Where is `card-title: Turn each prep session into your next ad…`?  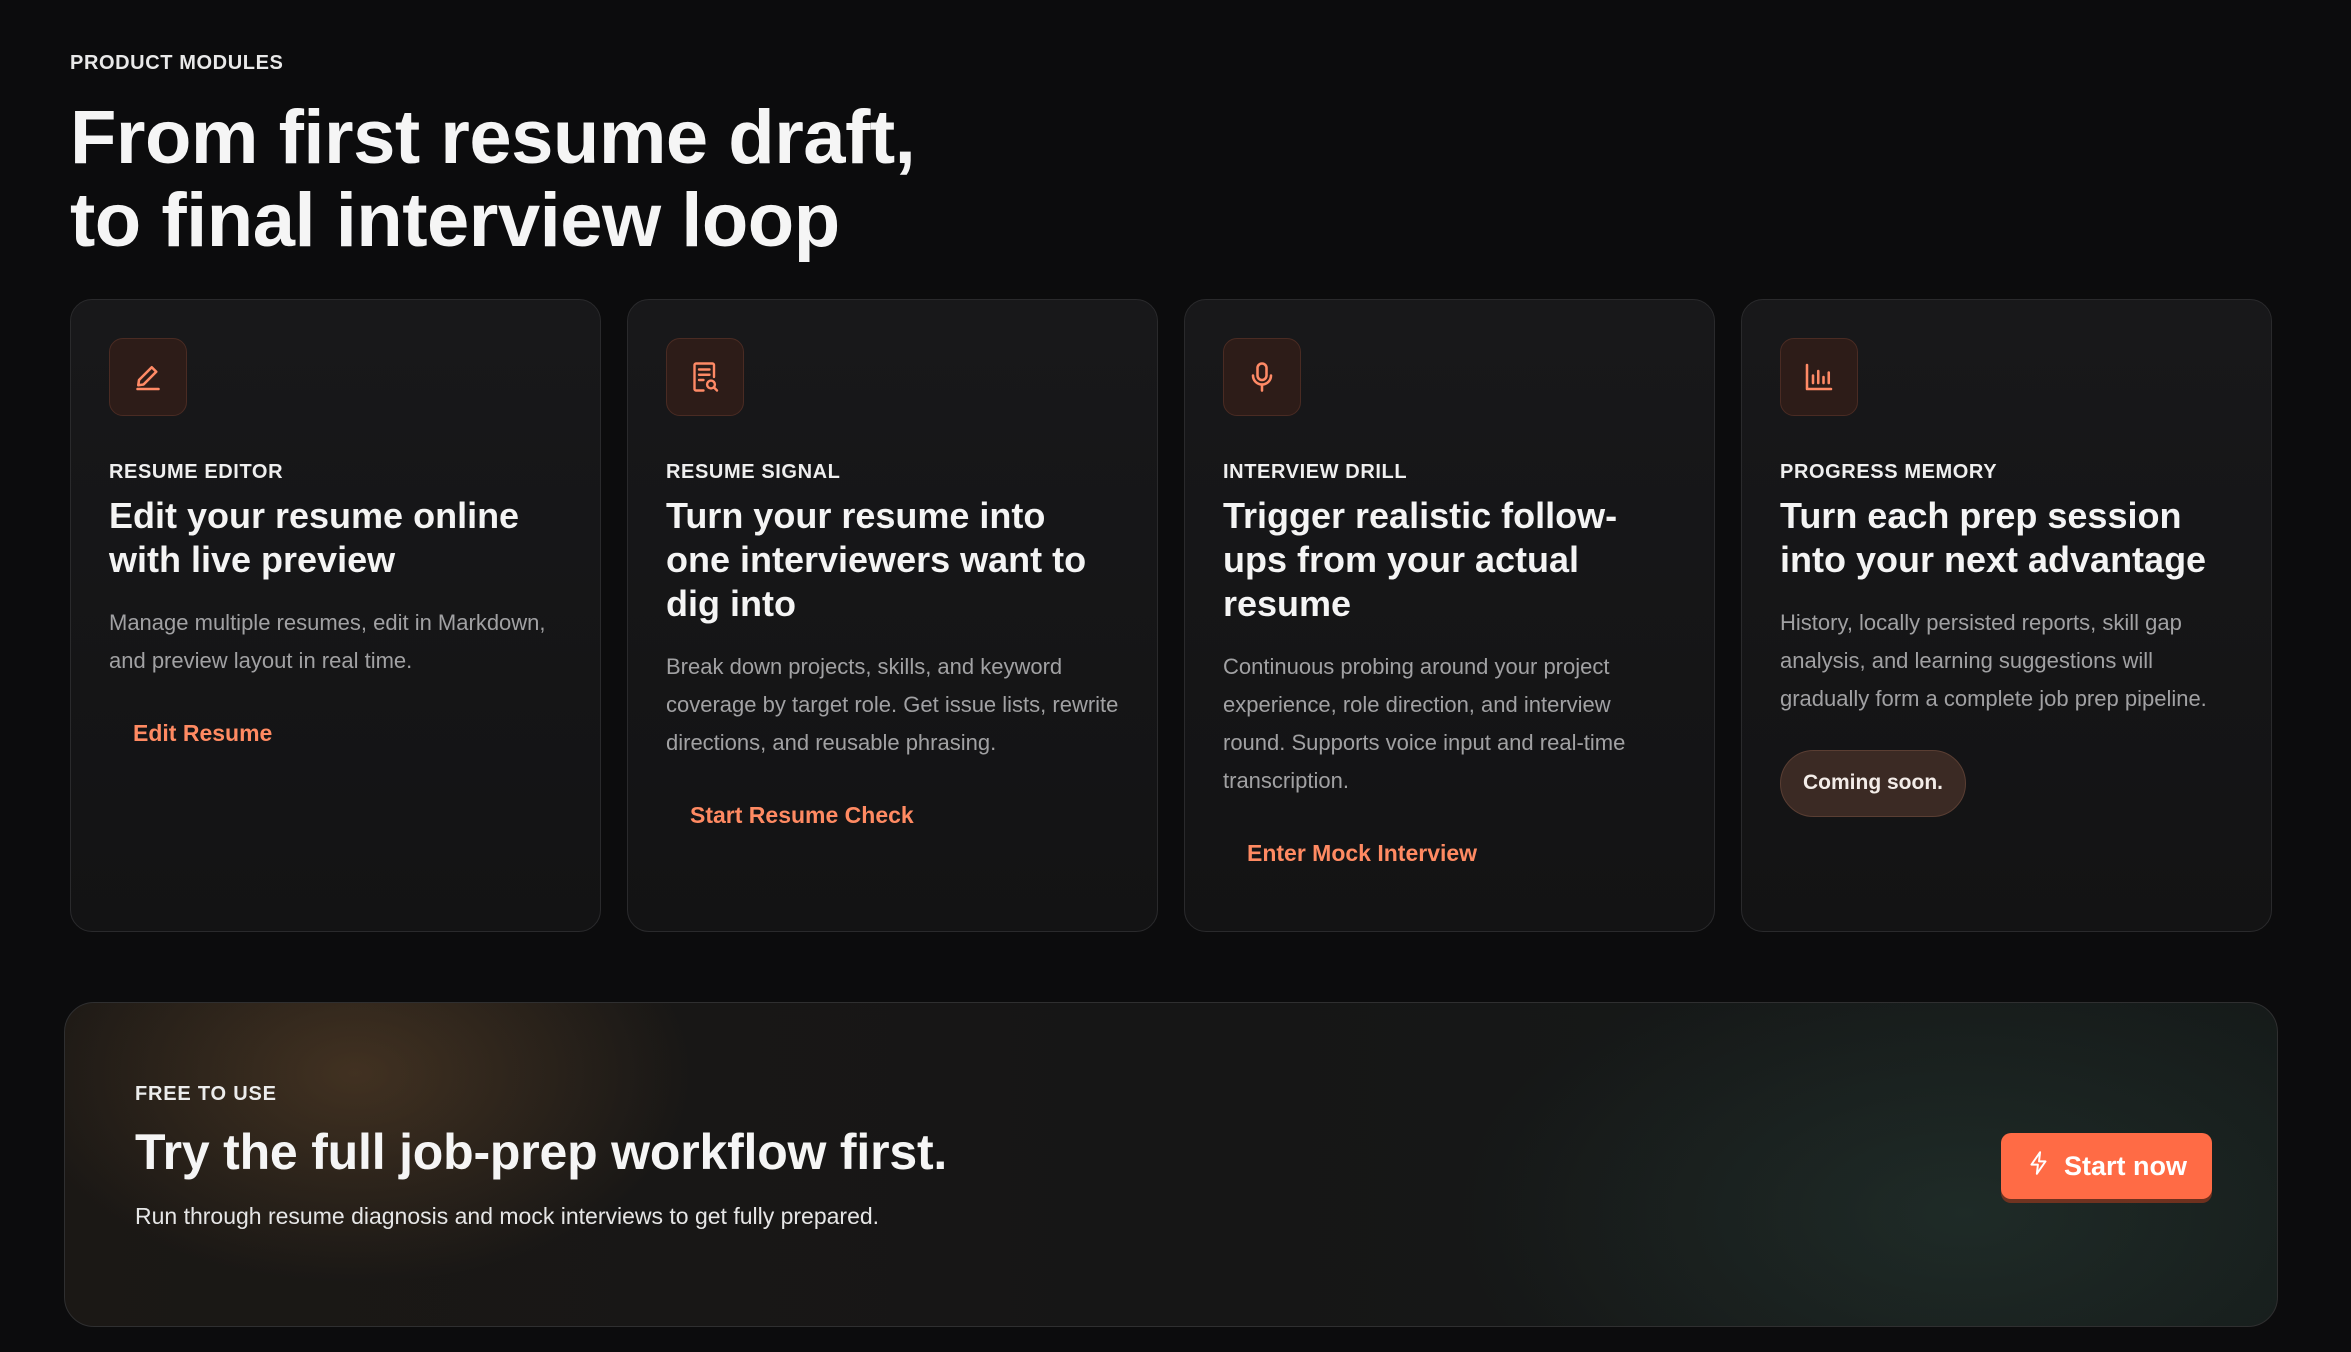 card-title: Turn each prep session into your next ad… is located at coordinates (1993, 537).